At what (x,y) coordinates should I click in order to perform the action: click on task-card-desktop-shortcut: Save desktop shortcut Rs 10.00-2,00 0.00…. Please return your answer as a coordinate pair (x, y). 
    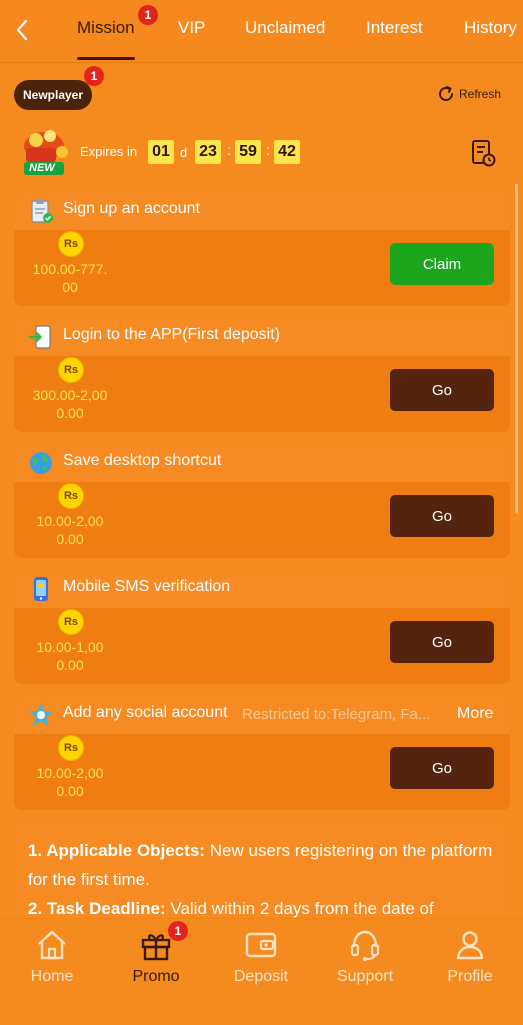
    Looking at the image, I should click on (262, 501).